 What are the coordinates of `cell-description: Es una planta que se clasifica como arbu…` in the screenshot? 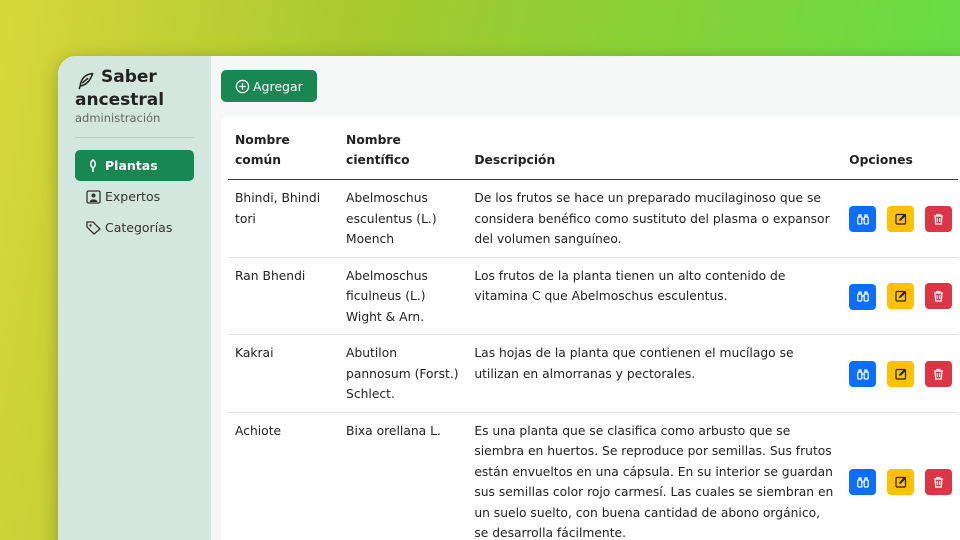 It's located at (655, 476).